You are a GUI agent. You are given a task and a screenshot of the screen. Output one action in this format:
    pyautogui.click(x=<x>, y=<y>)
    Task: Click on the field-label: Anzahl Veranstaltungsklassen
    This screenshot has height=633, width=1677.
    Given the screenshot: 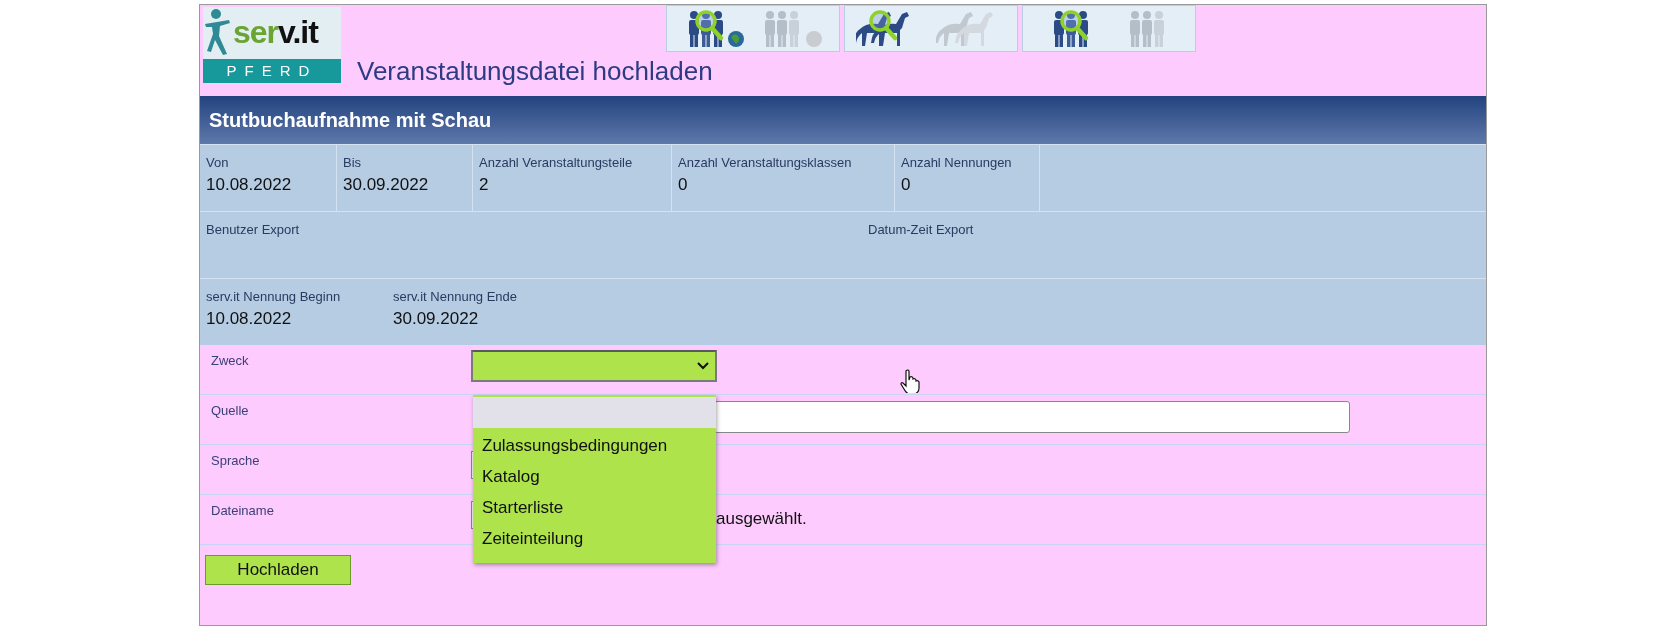 What is the action you would take?
    pyautogui.click(x=765, y=162)
    